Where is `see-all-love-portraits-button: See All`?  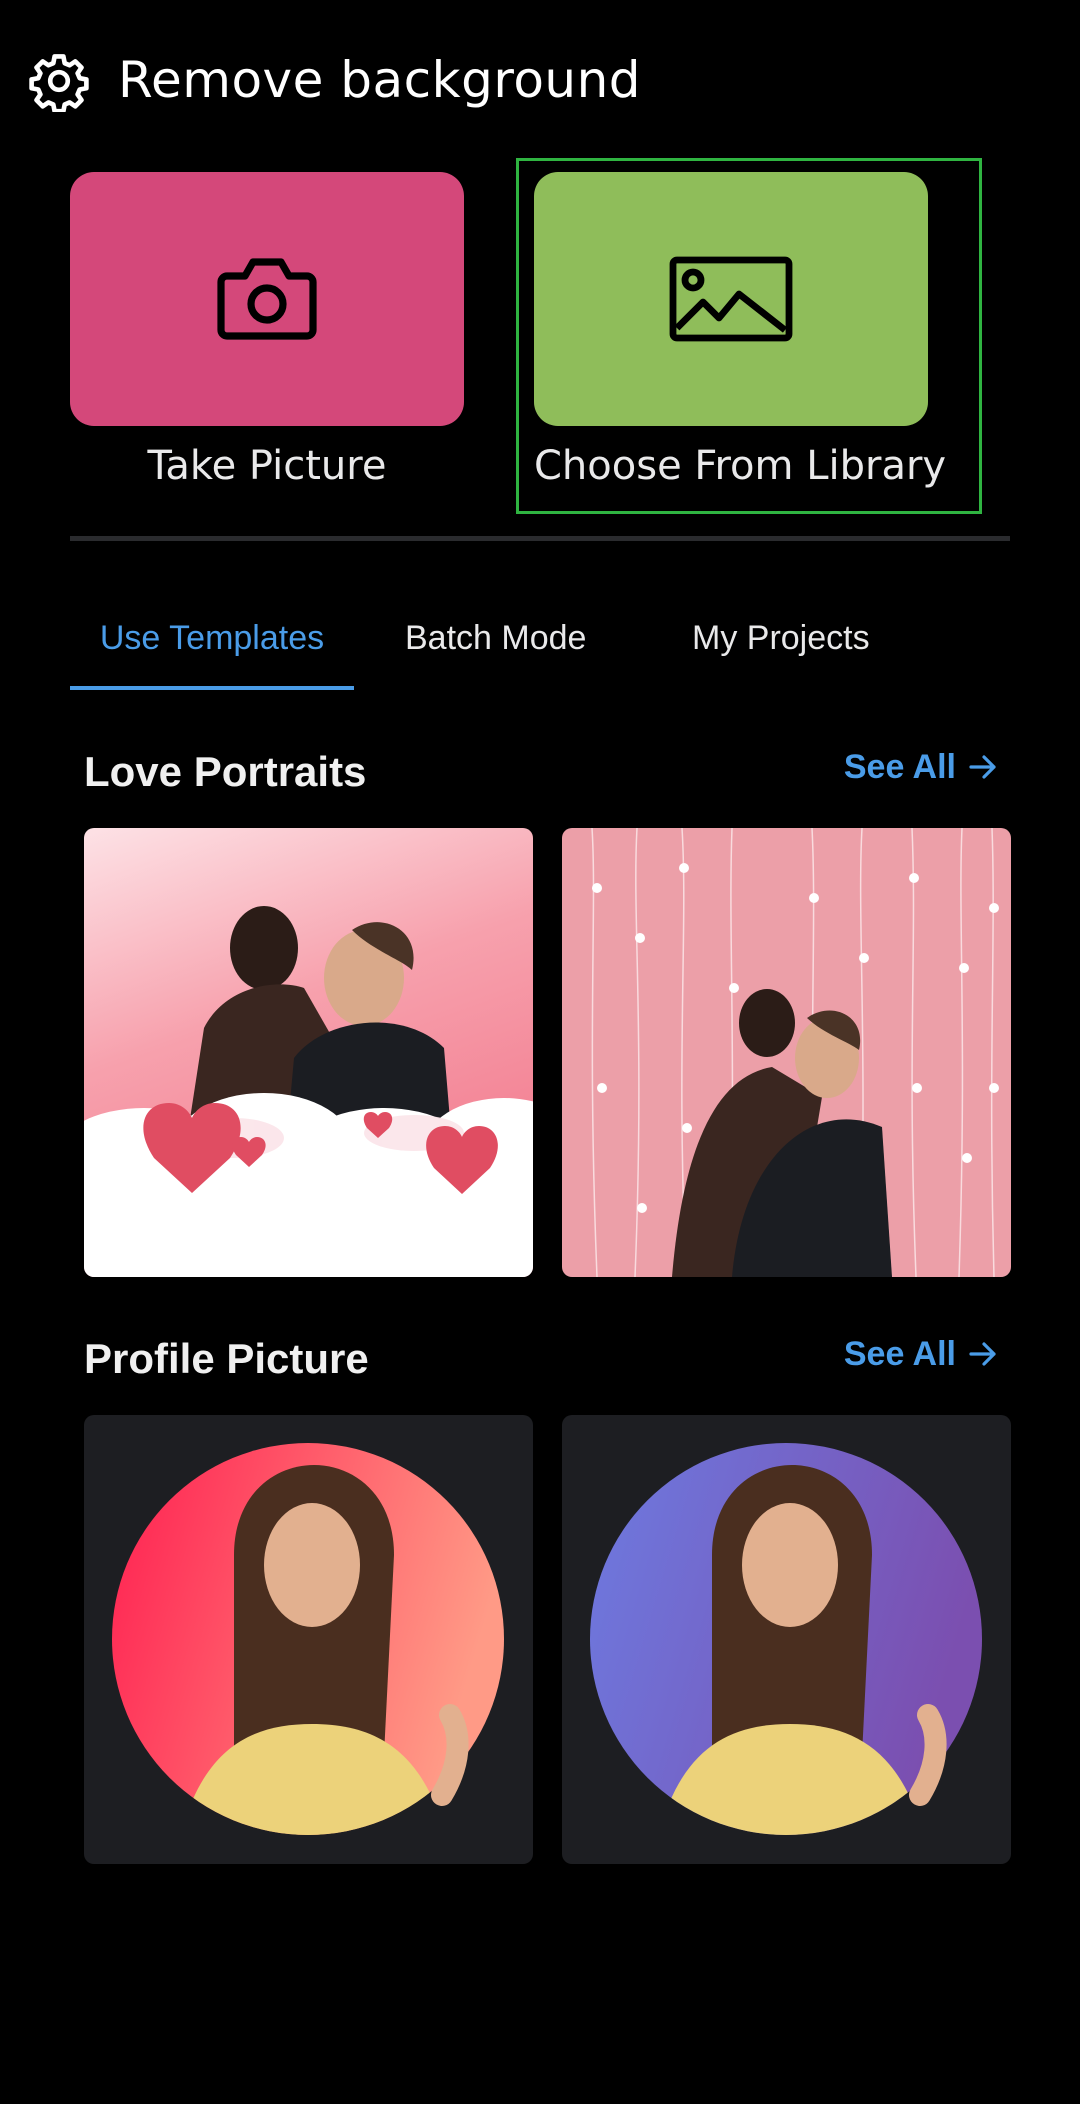 see-all-love-portraits-button: See All is located at coordinates (921, 767).